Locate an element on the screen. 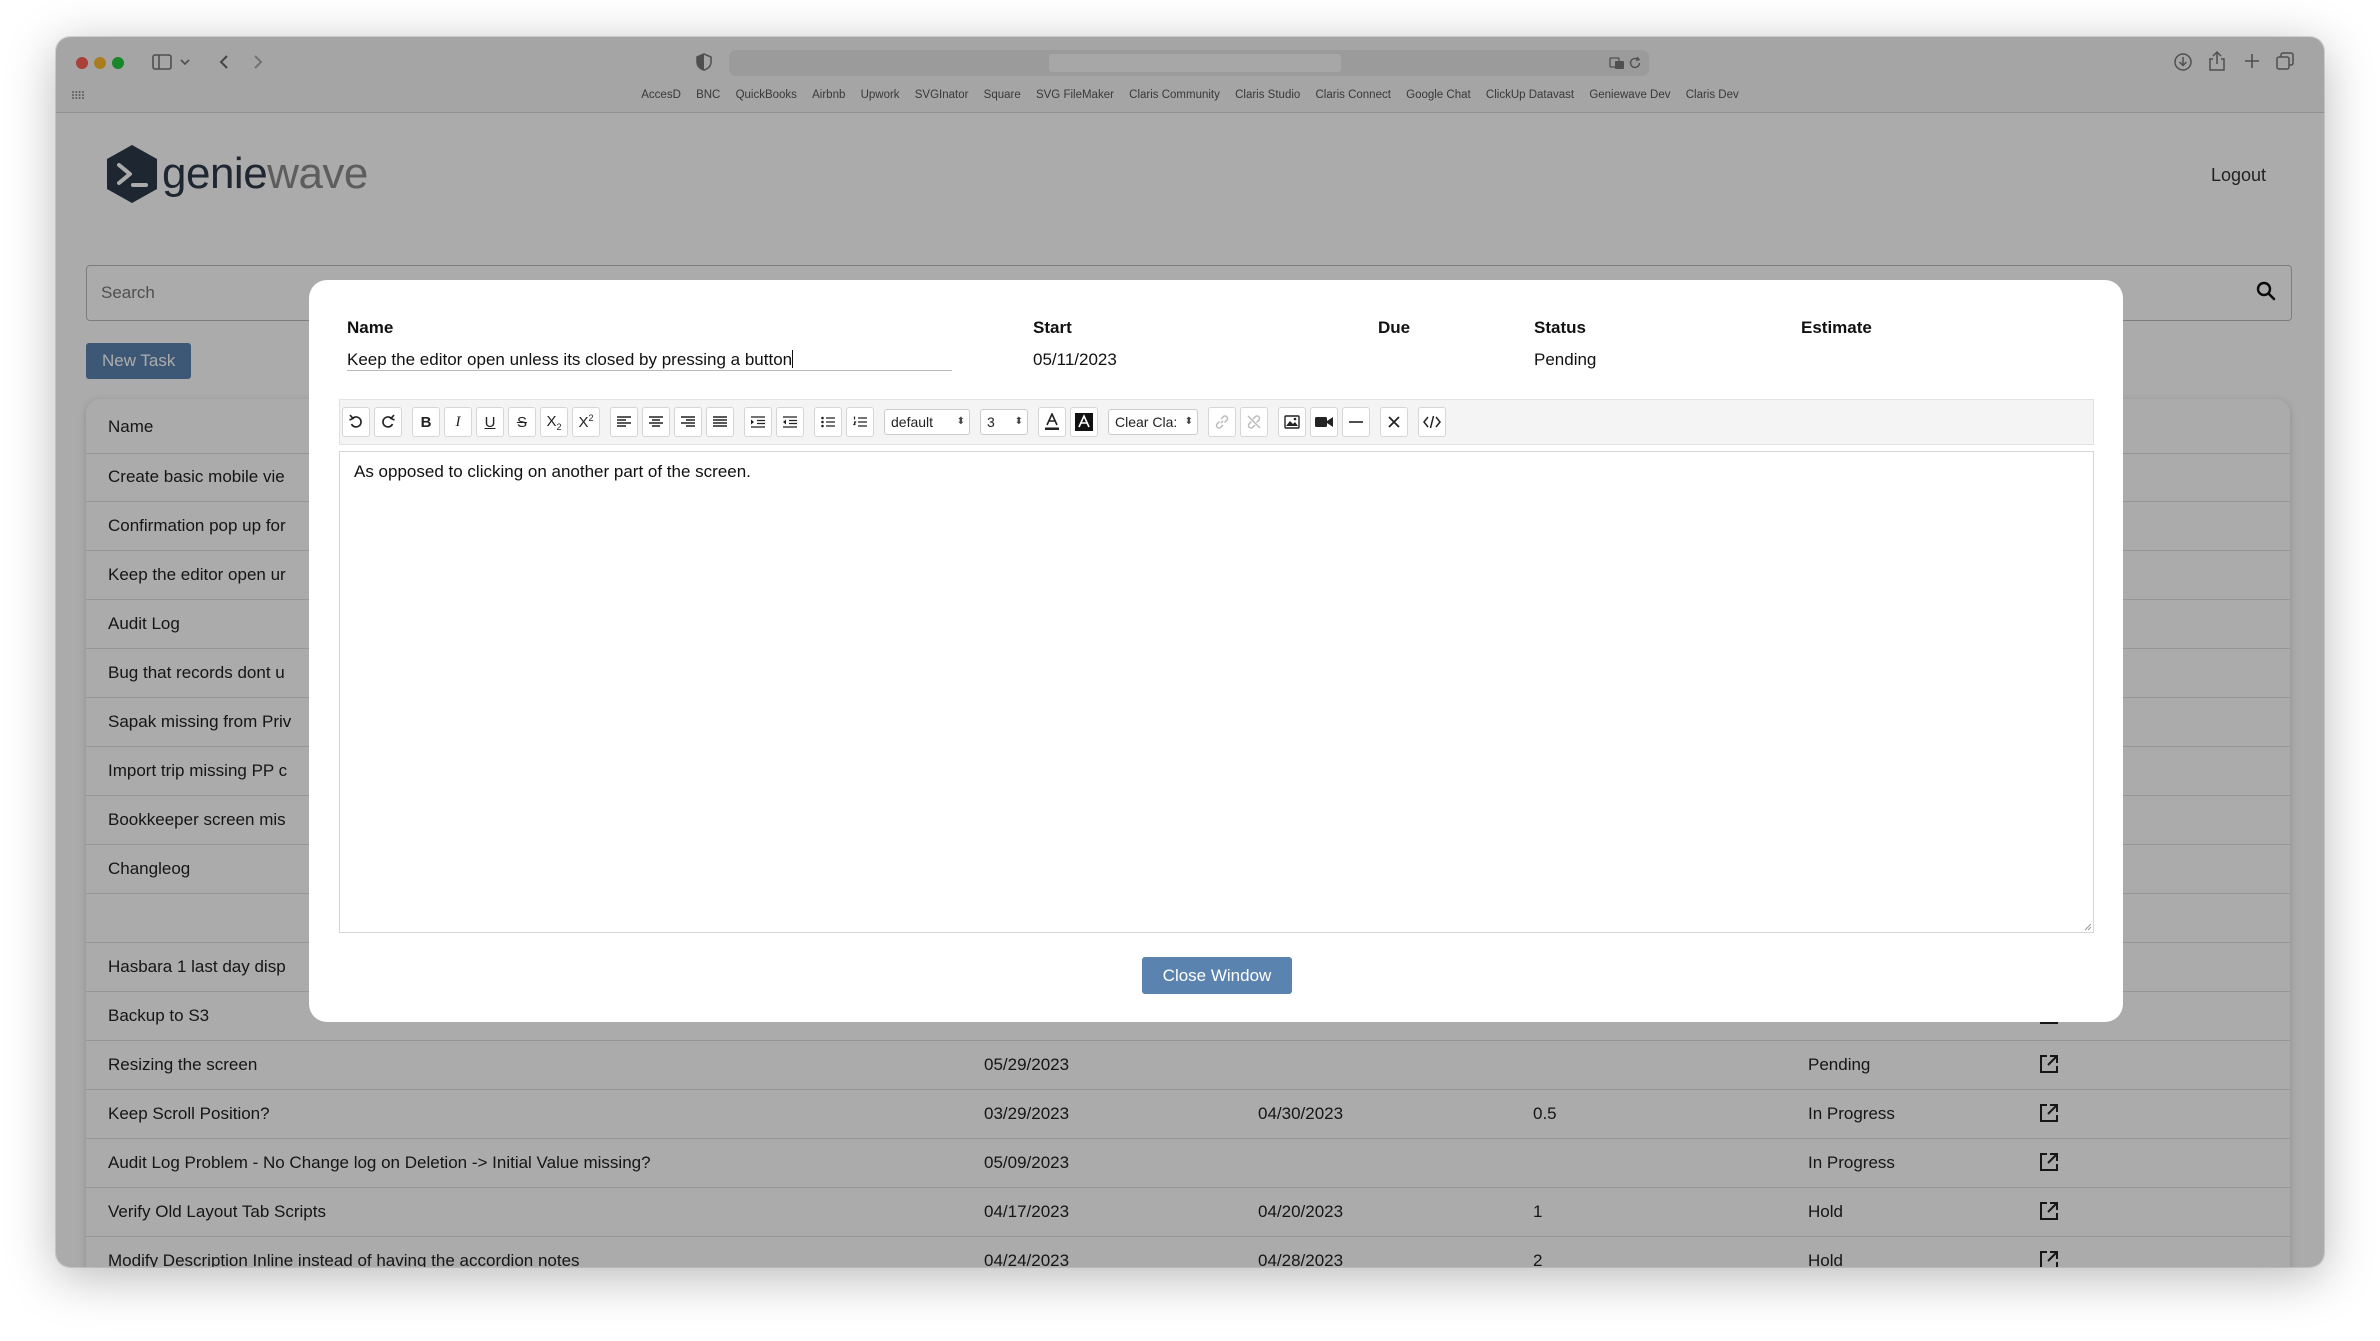  italic-icon: I is located at coordinates (458, 421).